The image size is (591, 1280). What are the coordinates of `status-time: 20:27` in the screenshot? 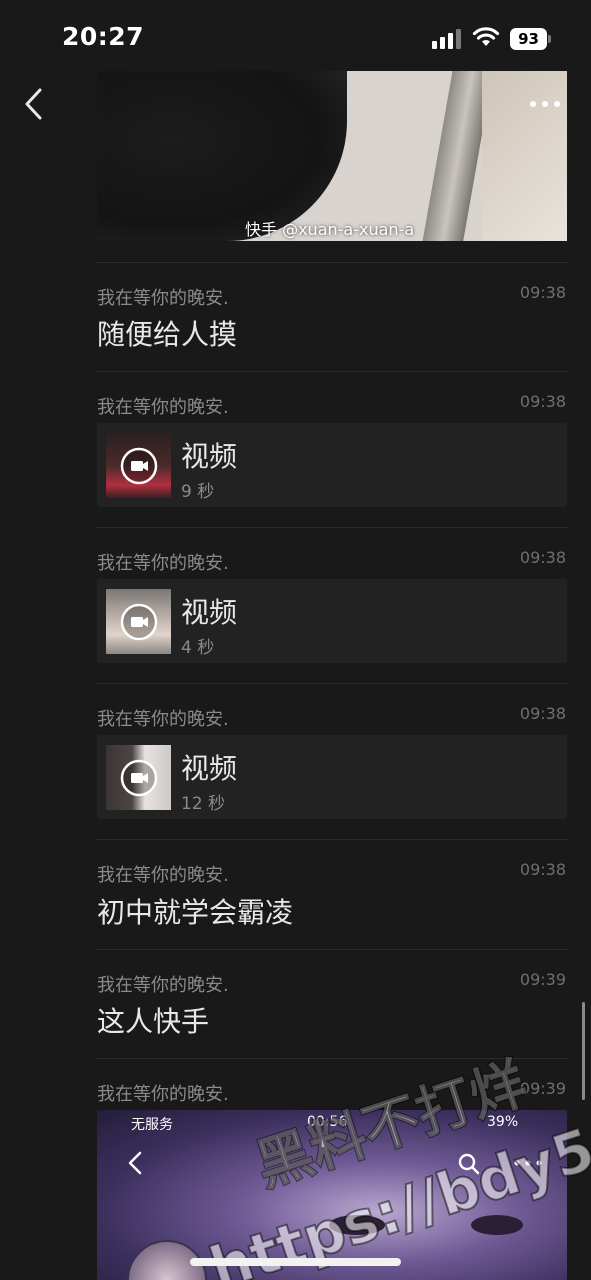 It's located at (103, 36).